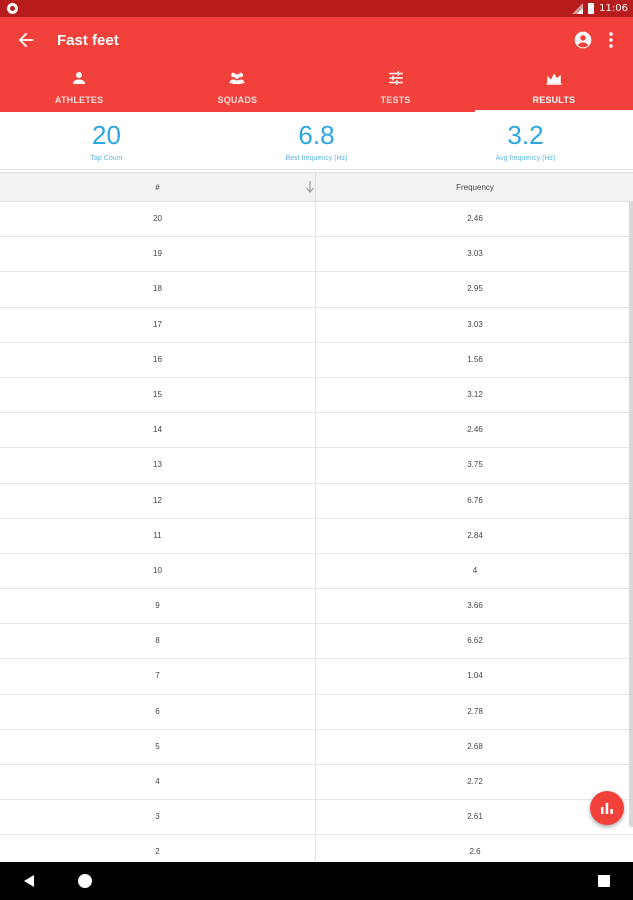 Image resolution: width=633 pixels, height=900 pixels. What do you see at coordinates (106, 137) in the screenshot?
I see `stat-tap-count: 20 Tap Count` at bounding box center [106, 137].